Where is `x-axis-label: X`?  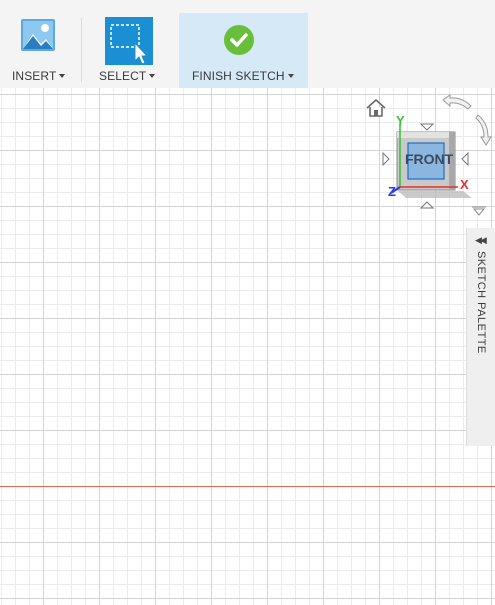 x-axis-label: X is located at coordinates (464, 184).